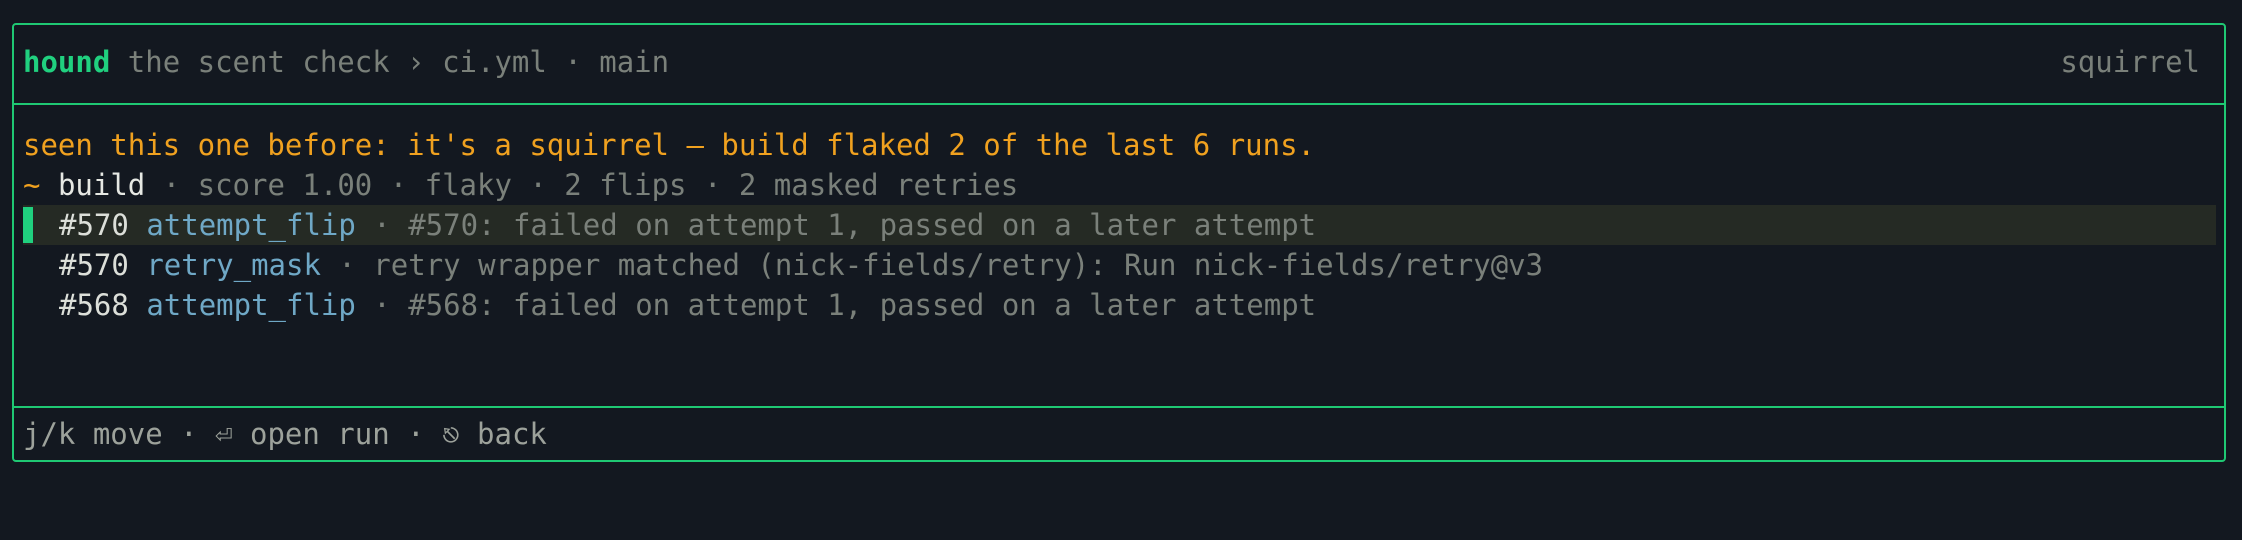 This screenshot has width=2242, height=540. Describe the element at coordinates (634, 62) in the screenshot. I see `branch-name: main` at that location.